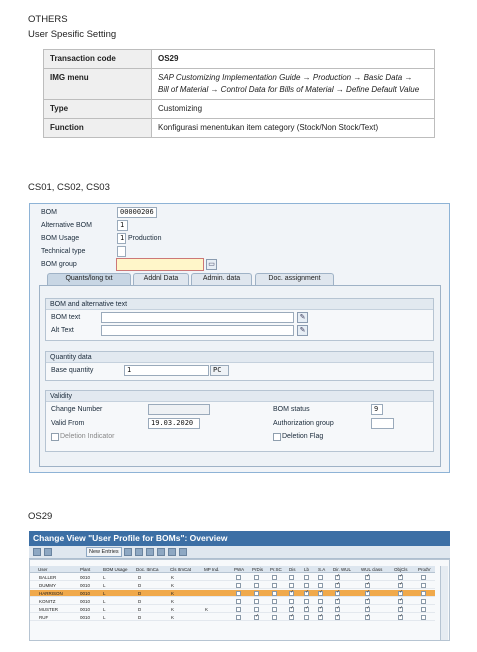 This screenshot has width=477, height=652. What do you see at coordinates (47, 601) in the screenshot?
I see `cell-user: KONITZ` at bounding box center [47, 601].